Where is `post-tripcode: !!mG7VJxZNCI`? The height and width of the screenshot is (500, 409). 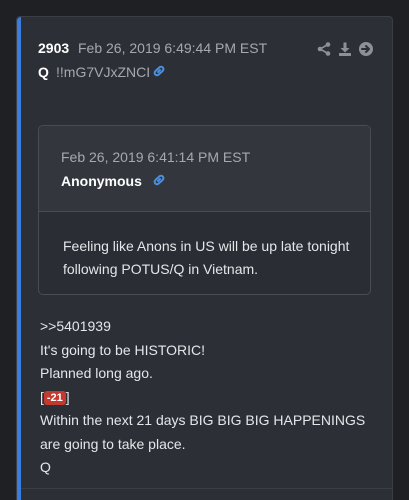
post-tripcode: !!mG7VJxZNCI is located at coordinates (103, 72).